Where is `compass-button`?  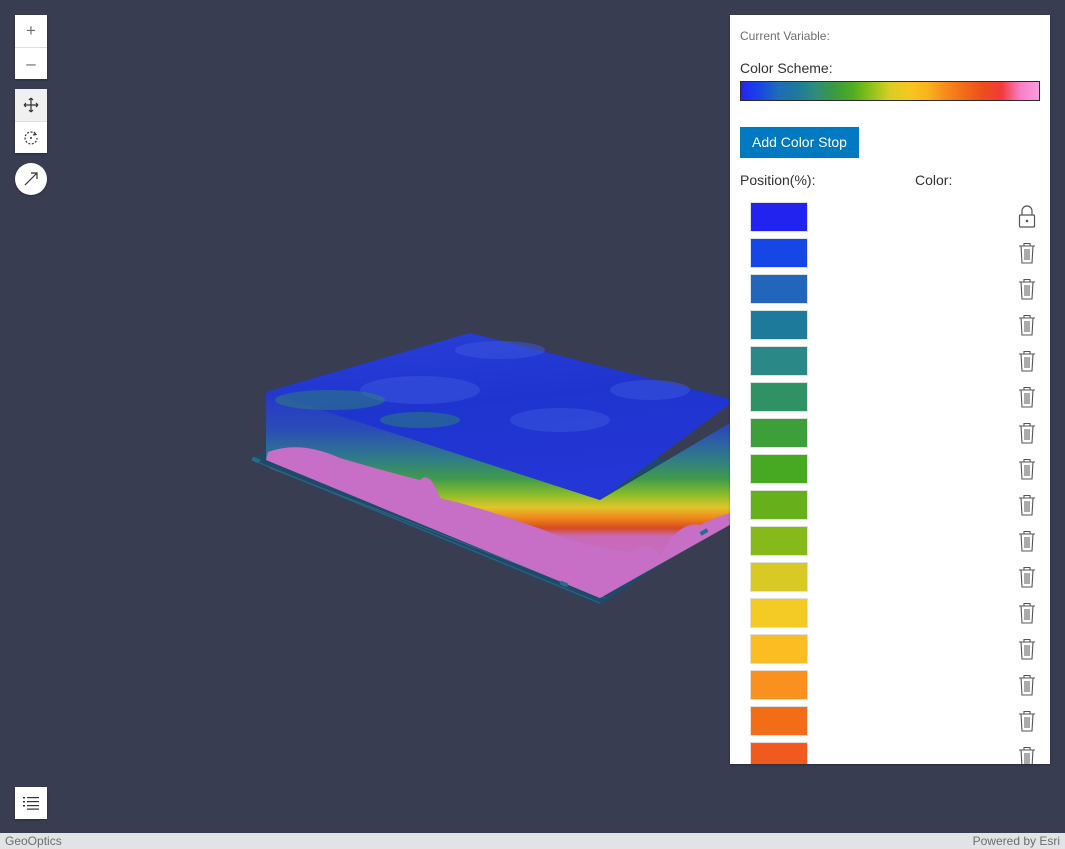
compass-button is located at coordinates (31, 179).